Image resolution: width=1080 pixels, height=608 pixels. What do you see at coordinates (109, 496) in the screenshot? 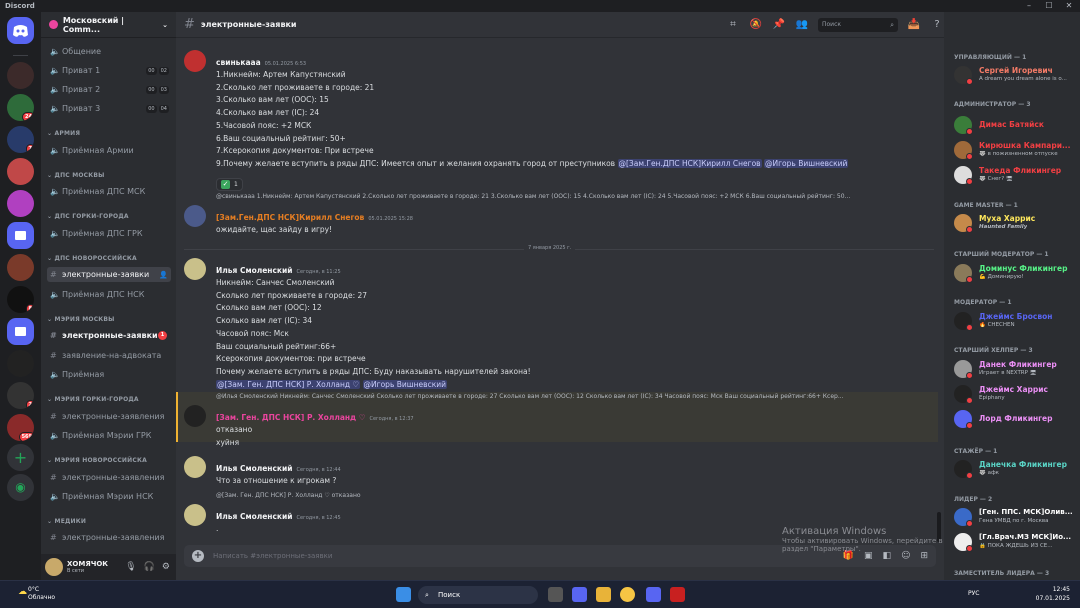
I see `channel-item: 🔈 Приёмная Мэрии НСК` at bounding box center [109, 496].